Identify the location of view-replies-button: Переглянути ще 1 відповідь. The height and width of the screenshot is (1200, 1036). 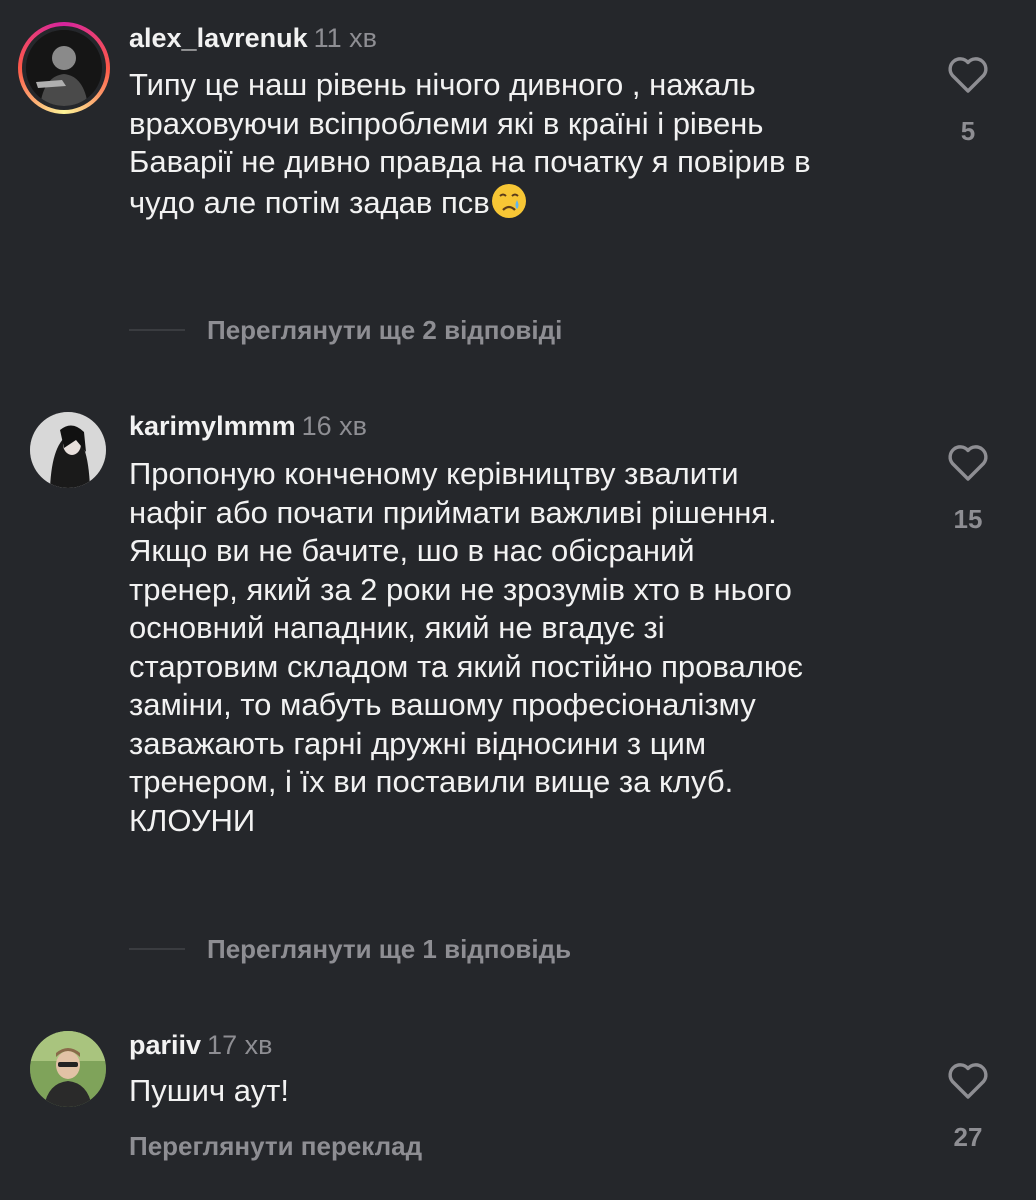
(350, 949).